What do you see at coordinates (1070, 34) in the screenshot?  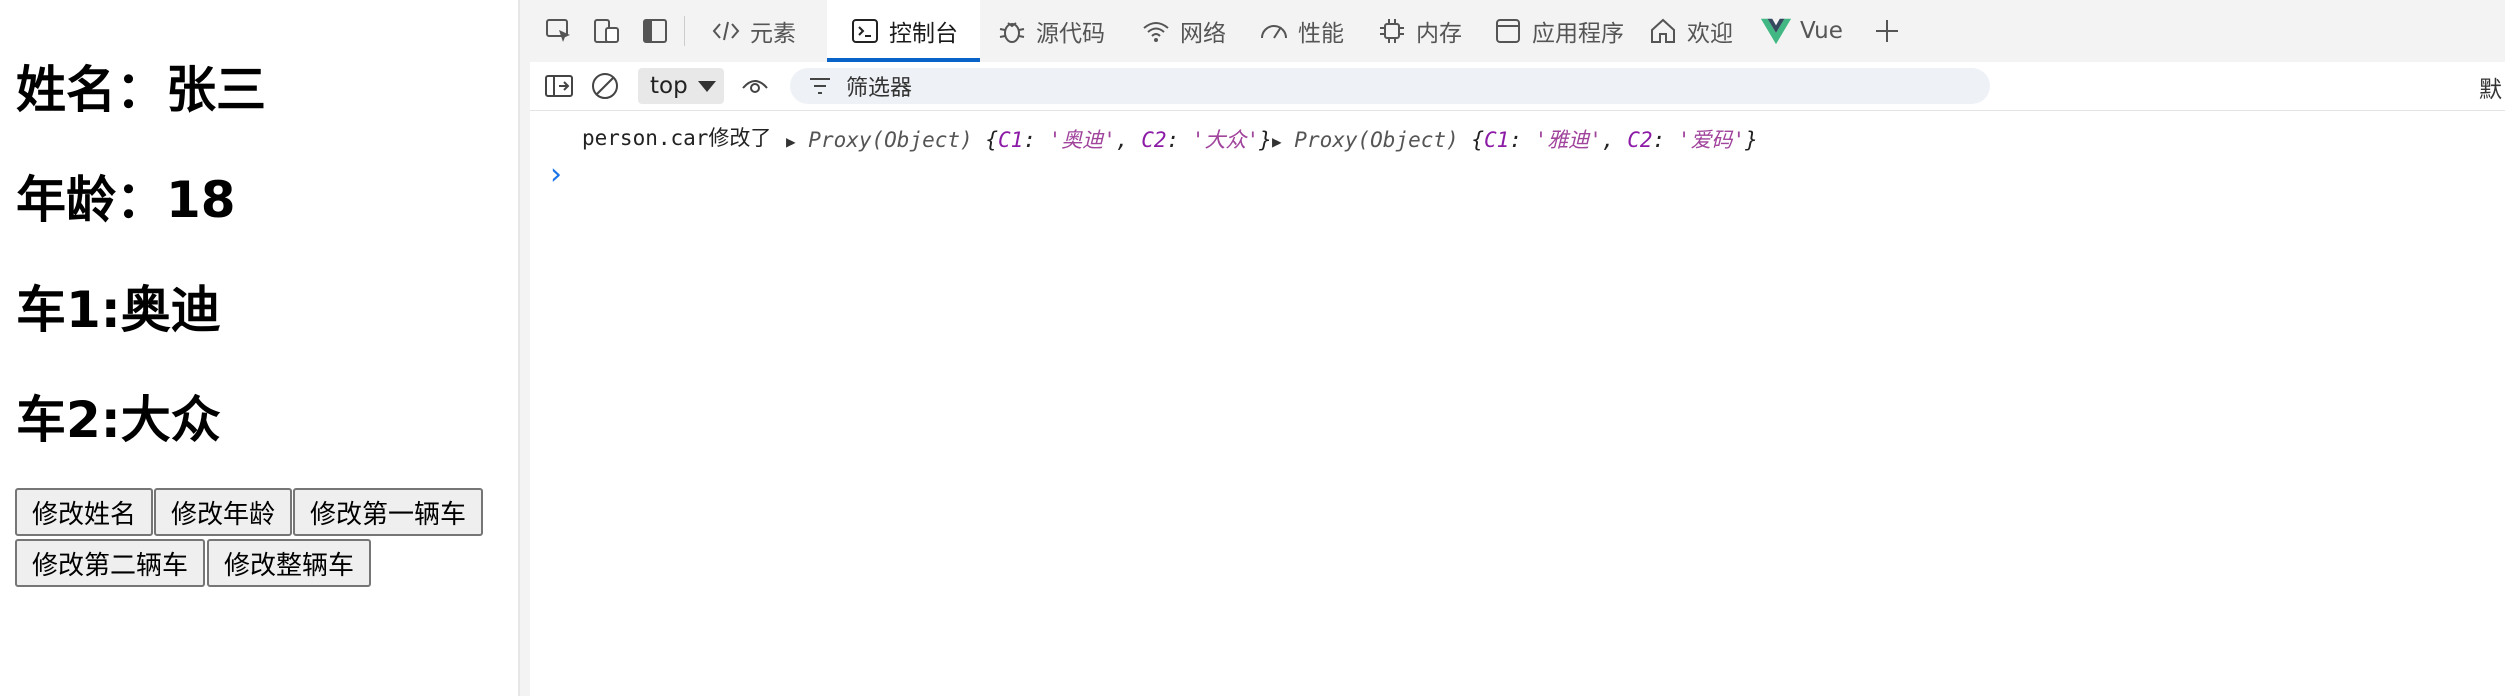 I see `tab-label: 源代码` at bounding box center [1070, 34].